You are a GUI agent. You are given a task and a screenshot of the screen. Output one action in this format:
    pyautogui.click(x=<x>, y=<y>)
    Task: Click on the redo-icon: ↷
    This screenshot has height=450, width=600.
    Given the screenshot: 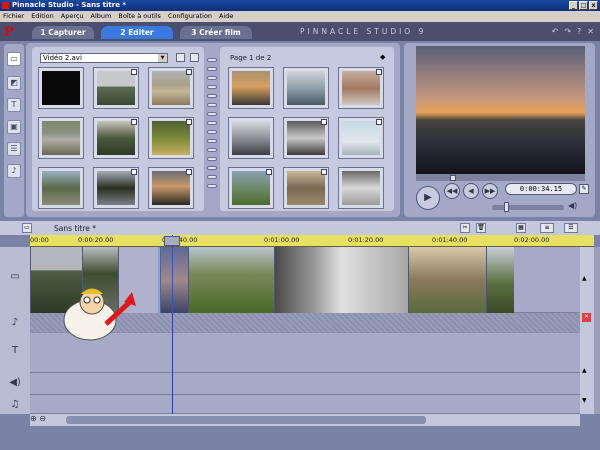 What is the action you would take?
    pyautogui.click(x=567, y=31)
    